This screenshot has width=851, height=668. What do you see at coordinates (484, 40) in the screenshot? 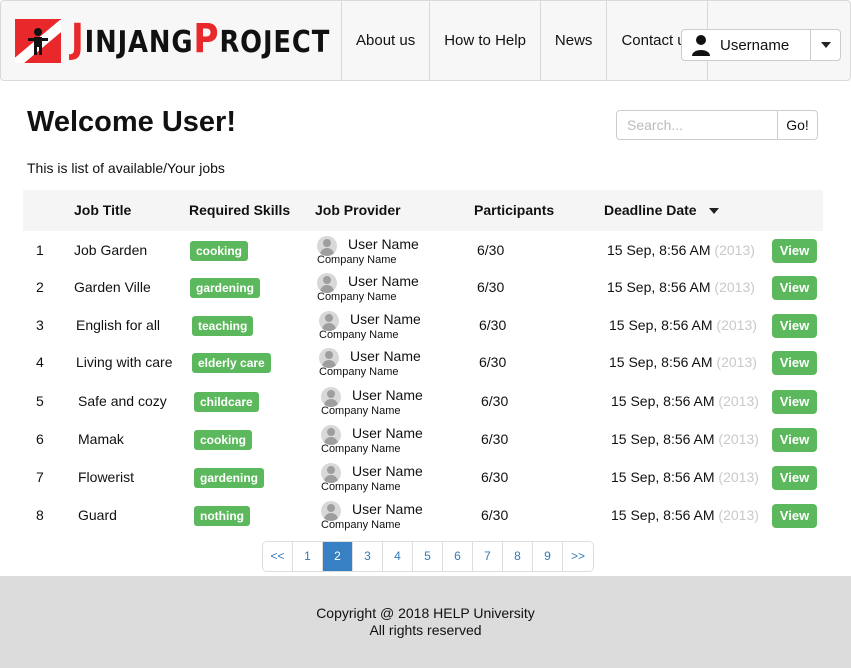
I see `nav-how-to-help: How to Help` at bounding box center [484, 40].